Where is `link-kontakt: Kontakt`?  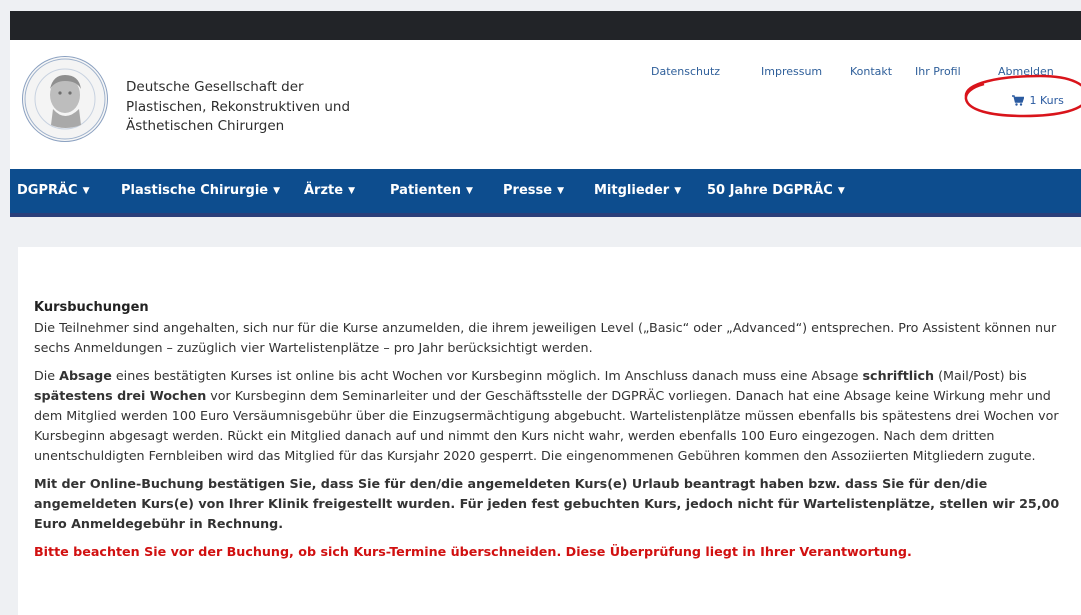 link-kontakt: Kontakt is located at coordinates (871, 71).